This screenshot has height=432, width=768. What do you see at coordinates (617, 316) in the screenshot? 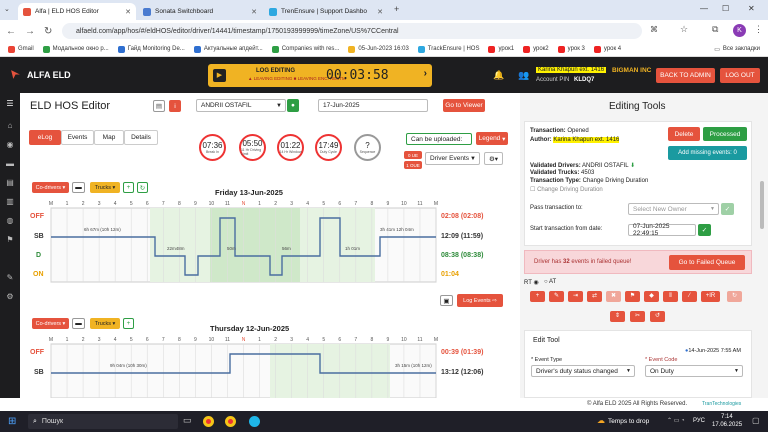
I see `split-tool-icon: ⇕` at bounding box center [617, 316].